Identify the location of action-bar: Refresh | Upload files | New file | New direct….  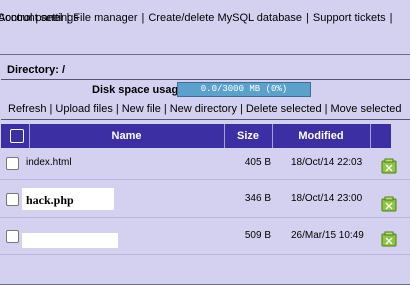
(204, 109).